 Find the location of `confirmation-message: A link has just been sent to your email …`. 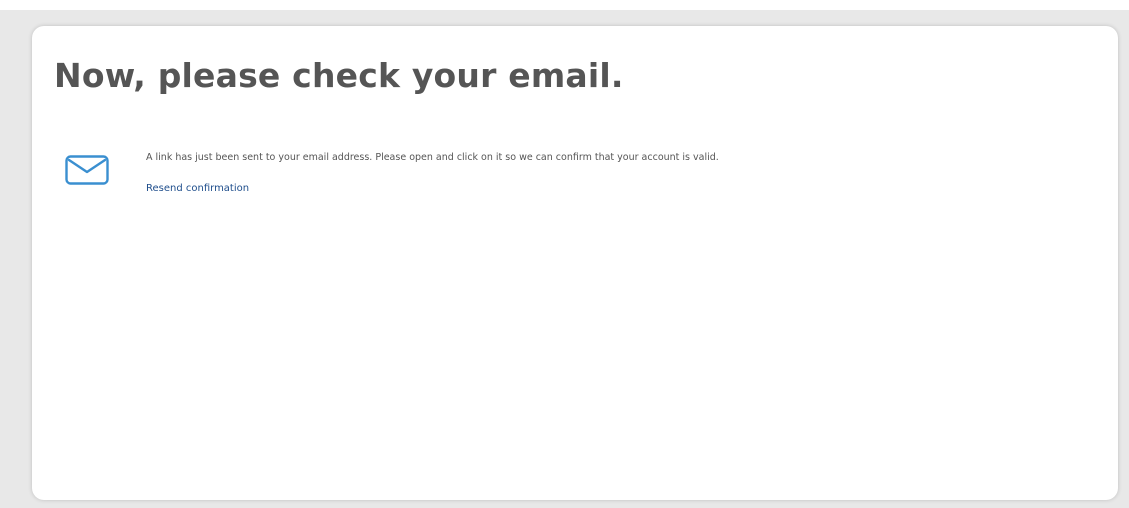

confirmation-message: A link has just been sent to your email … is located at coordinates (432, 157).